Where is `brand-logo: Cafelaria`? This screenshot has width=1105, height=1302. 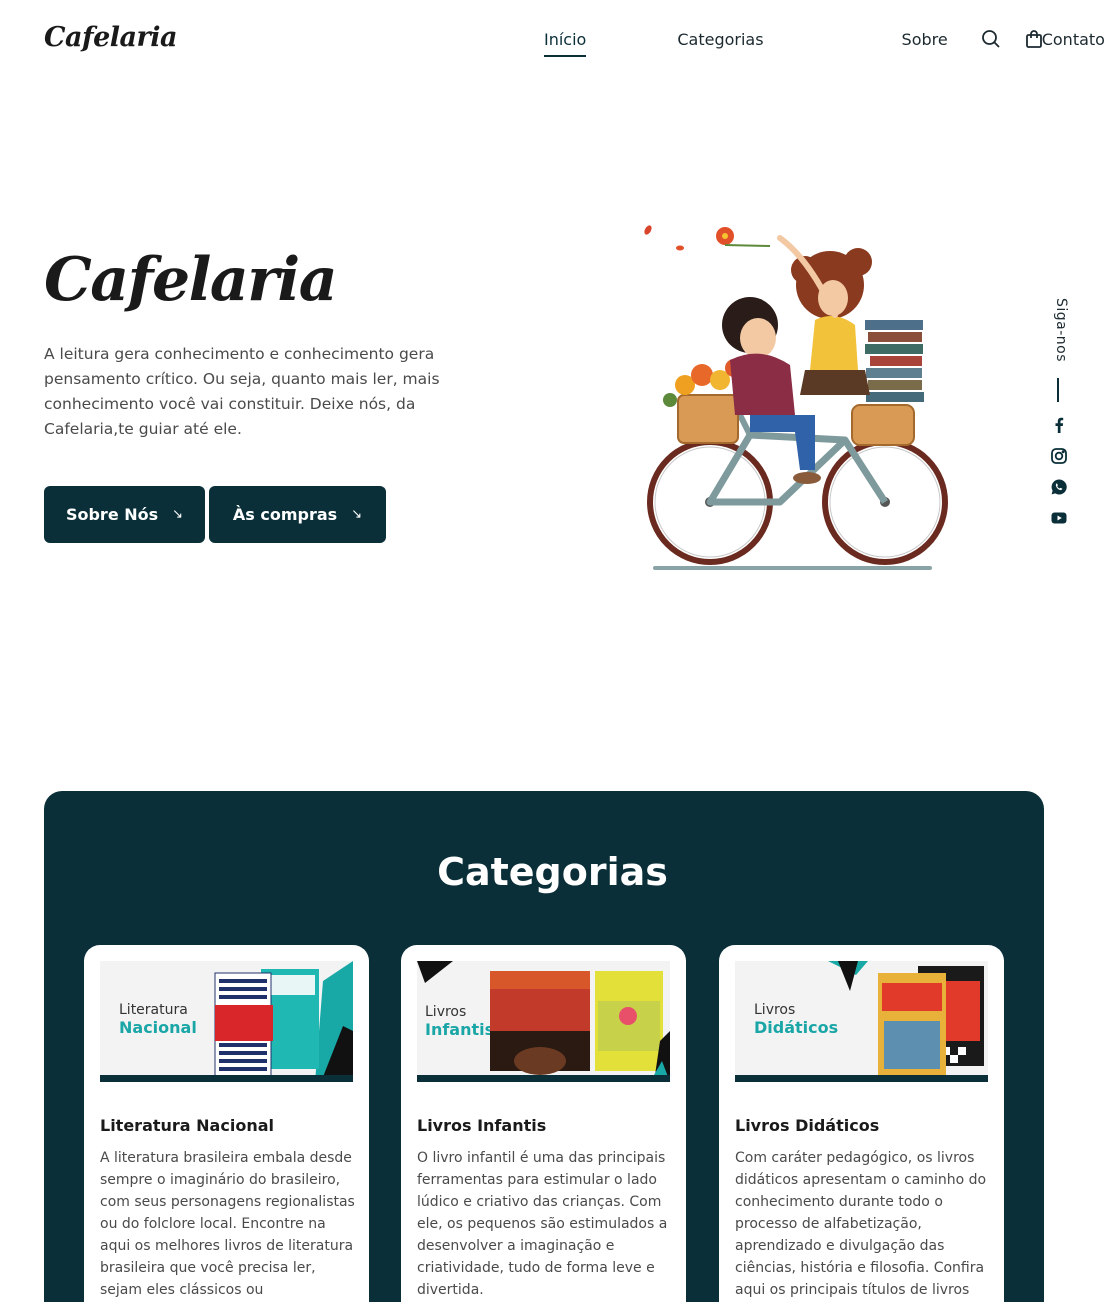
brand-logo: Cafelaria is located at coordinates (111, 37).